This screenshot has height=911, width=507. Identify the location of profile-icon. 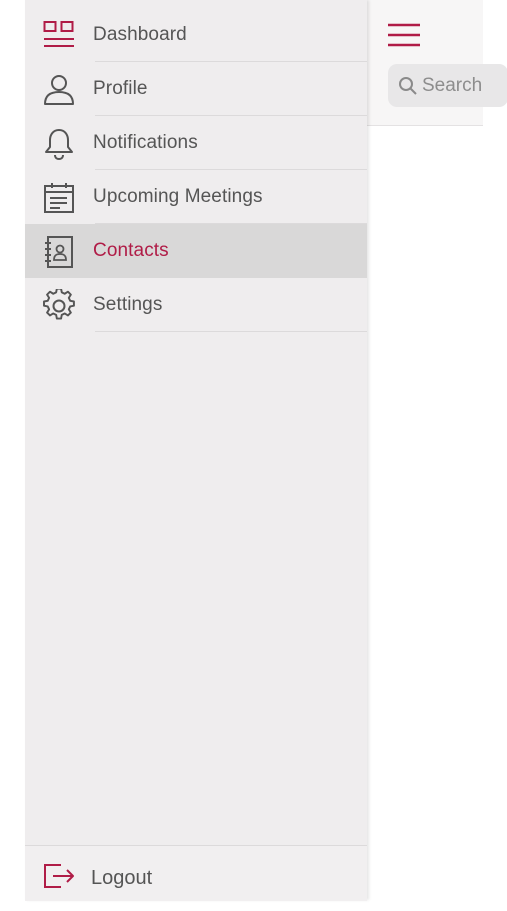
(59, 90).